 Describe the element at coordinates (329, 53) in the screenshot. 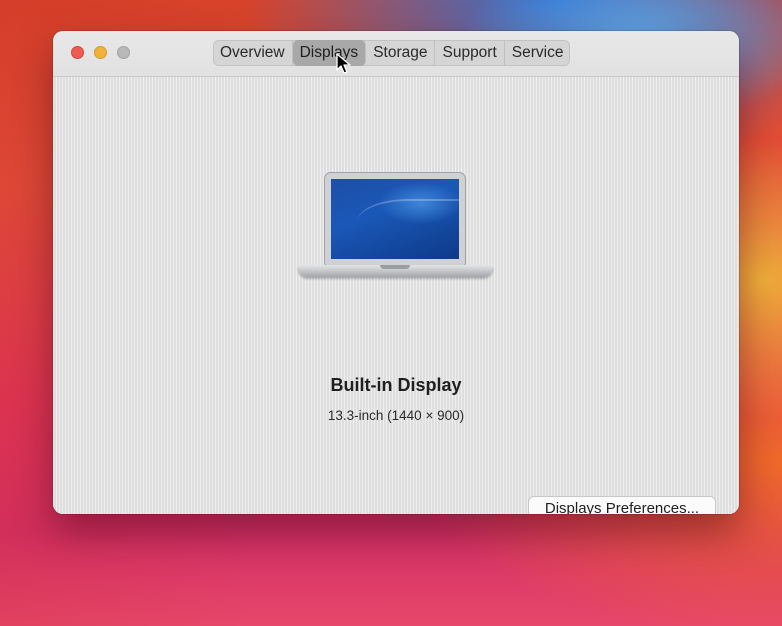

I see `tab-displays: Displays` at that location.